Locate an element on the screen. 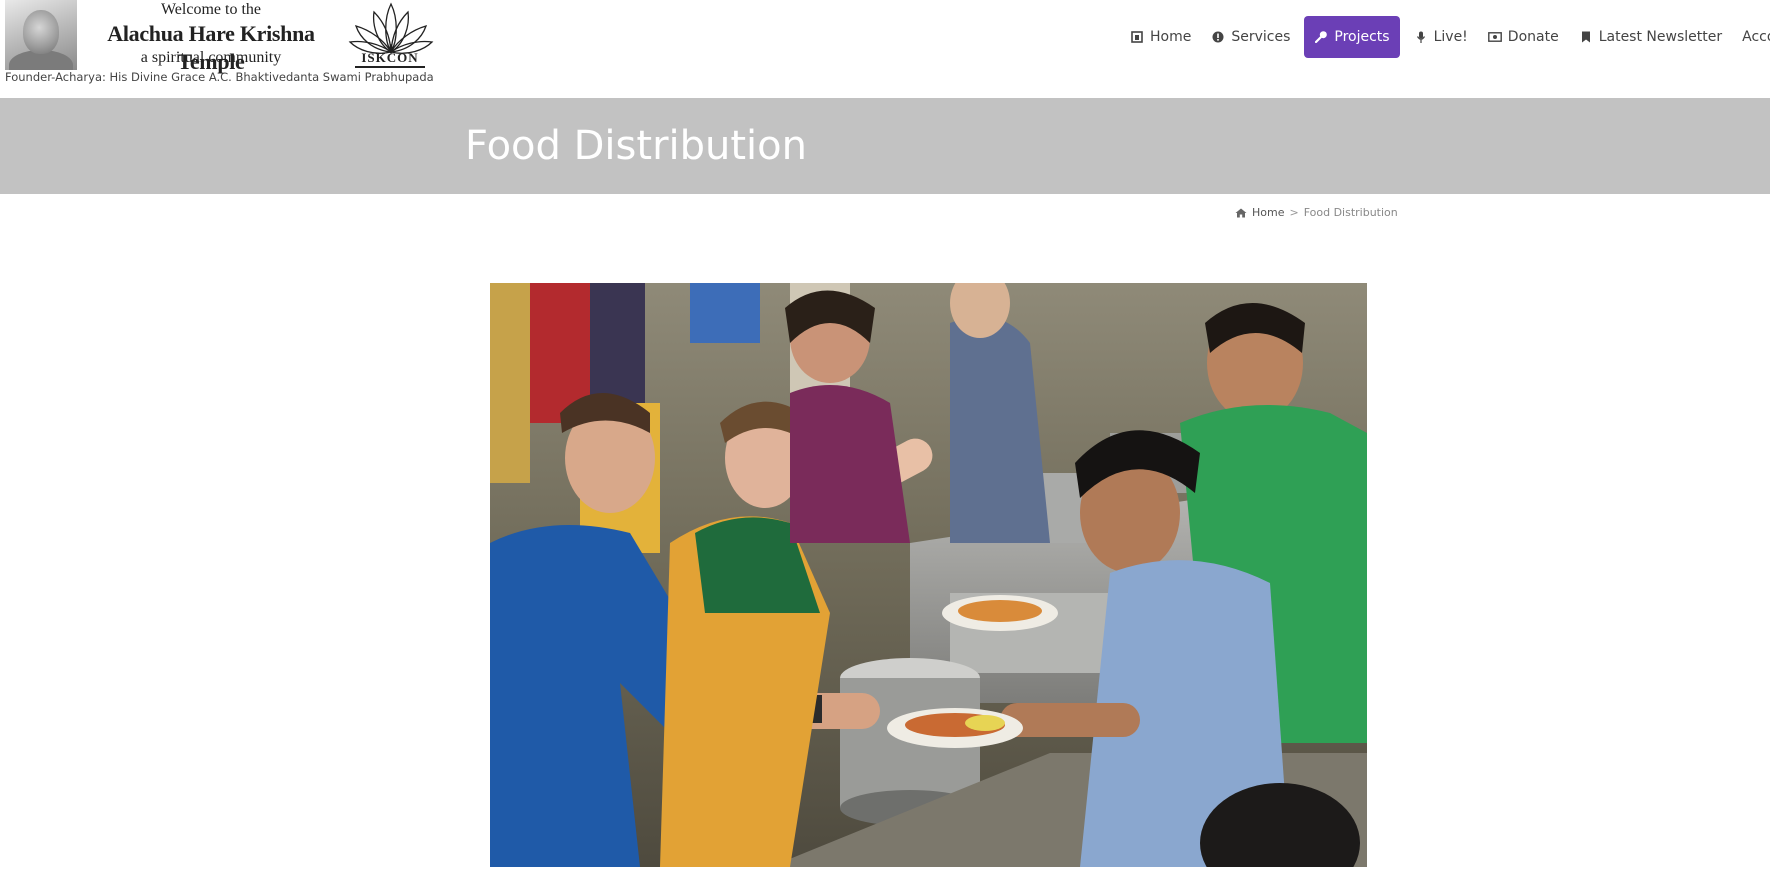 This screenshot has height=883, width=1770. microphone-icon is located at coordinates (1421, 37).